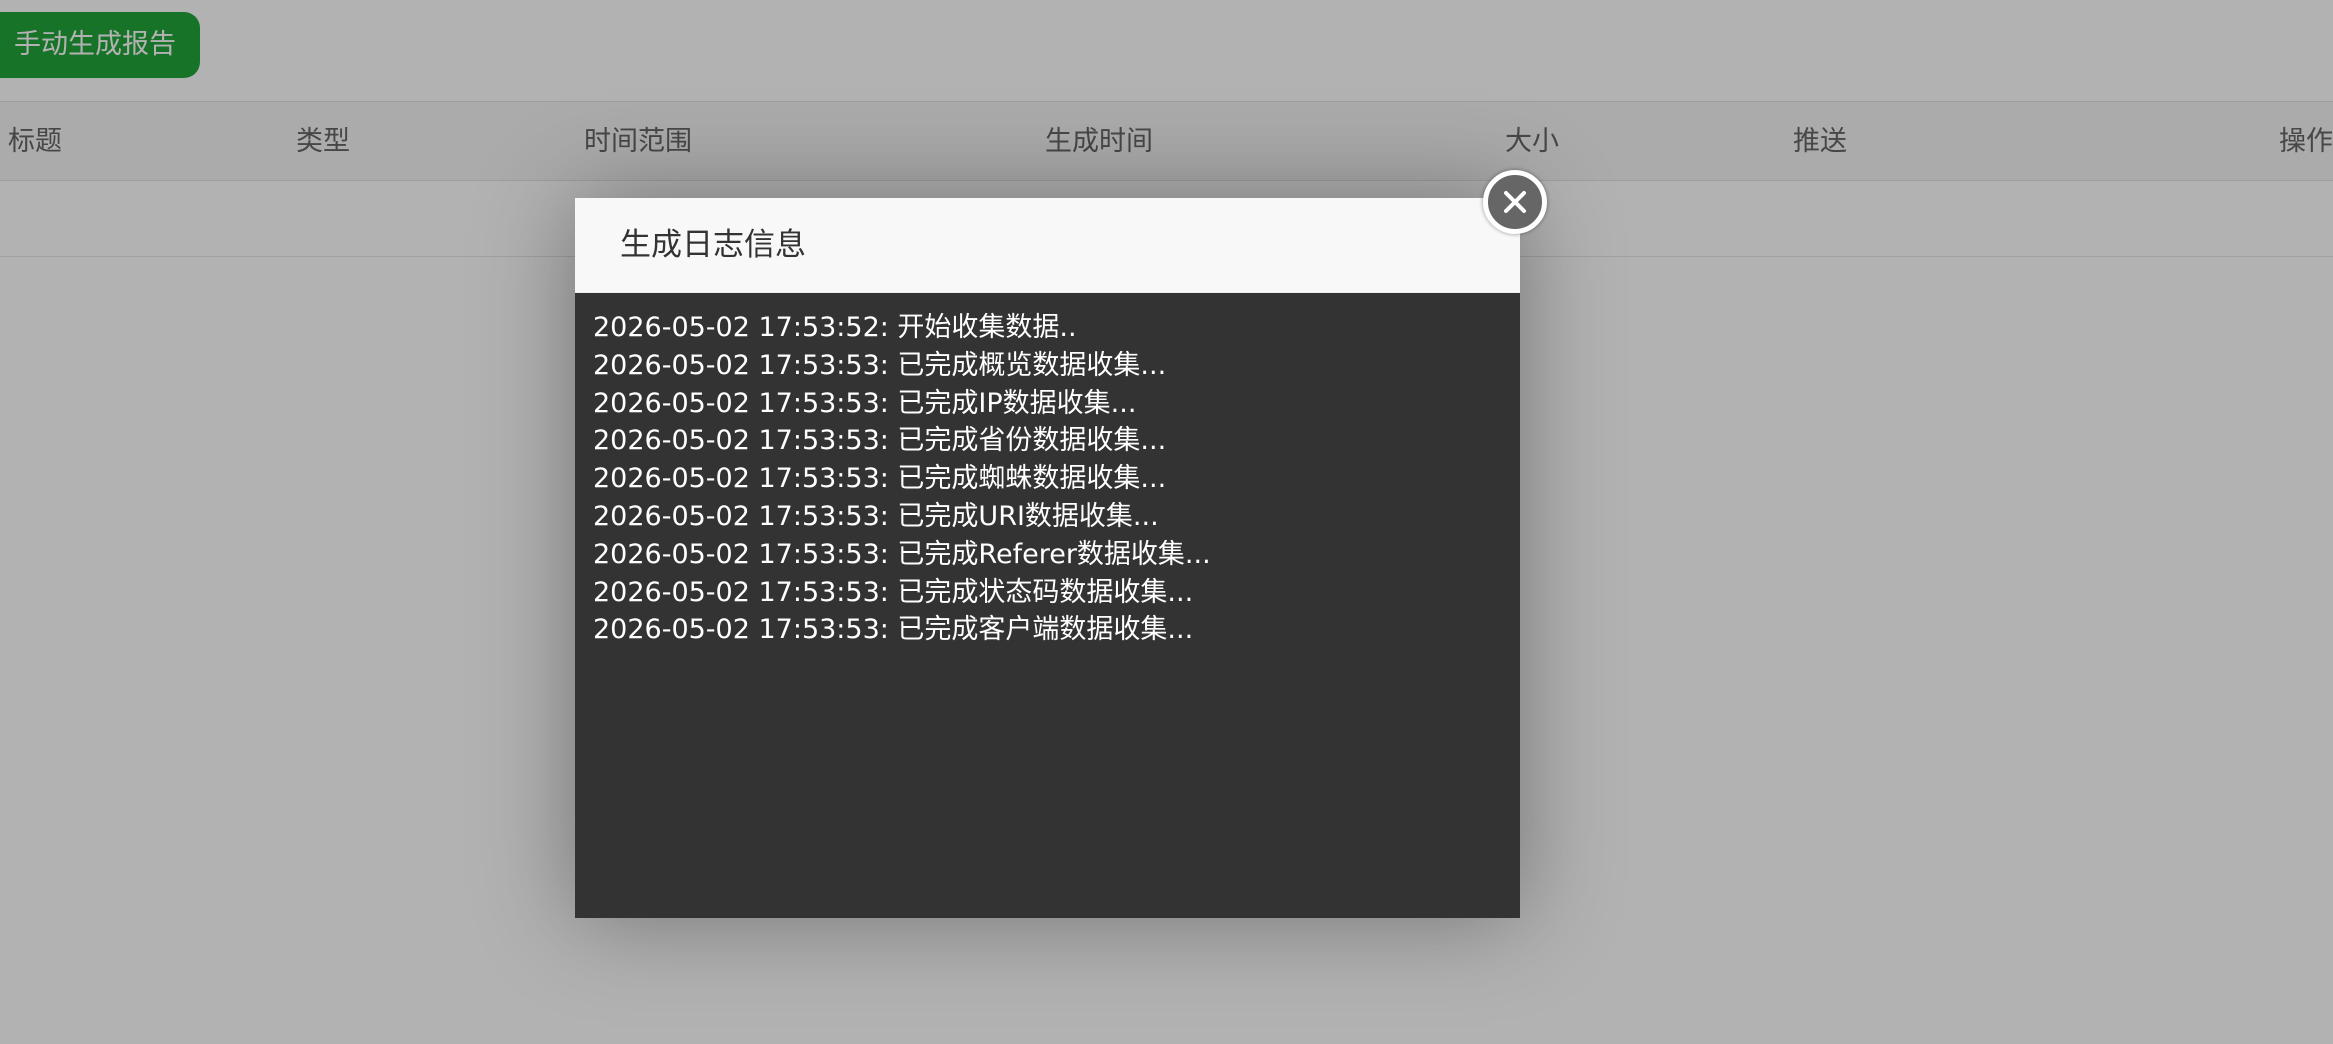  I want to click on dialog-title: 生成日志信息, so click(713, 245).